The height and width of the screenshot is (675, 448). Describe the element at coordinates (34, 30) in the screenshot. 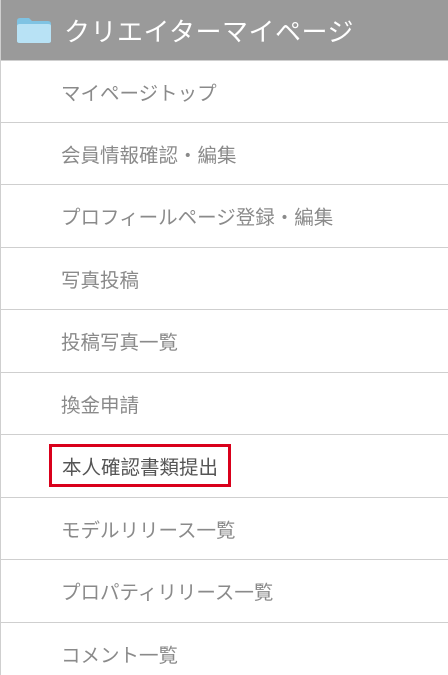

I see `folder-icon` at that location.